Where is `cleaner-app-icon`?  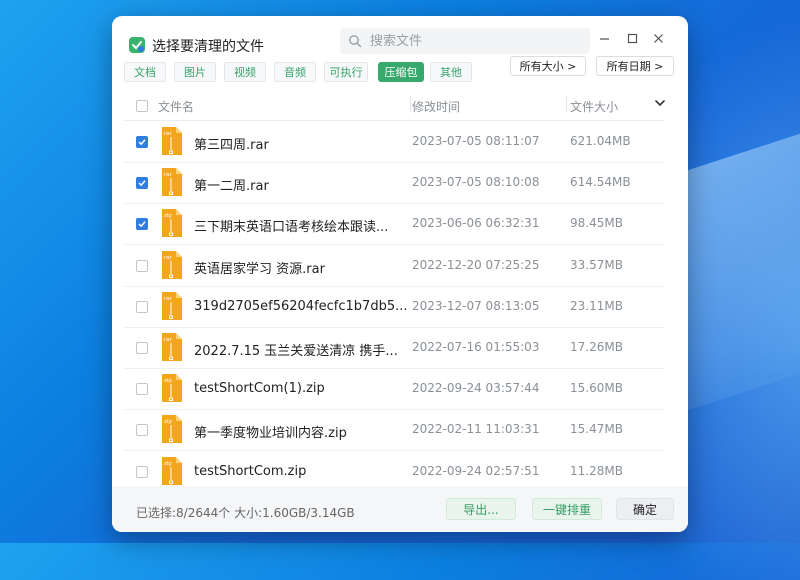
cleaner-app-icon is located at coordinates (137, 45).